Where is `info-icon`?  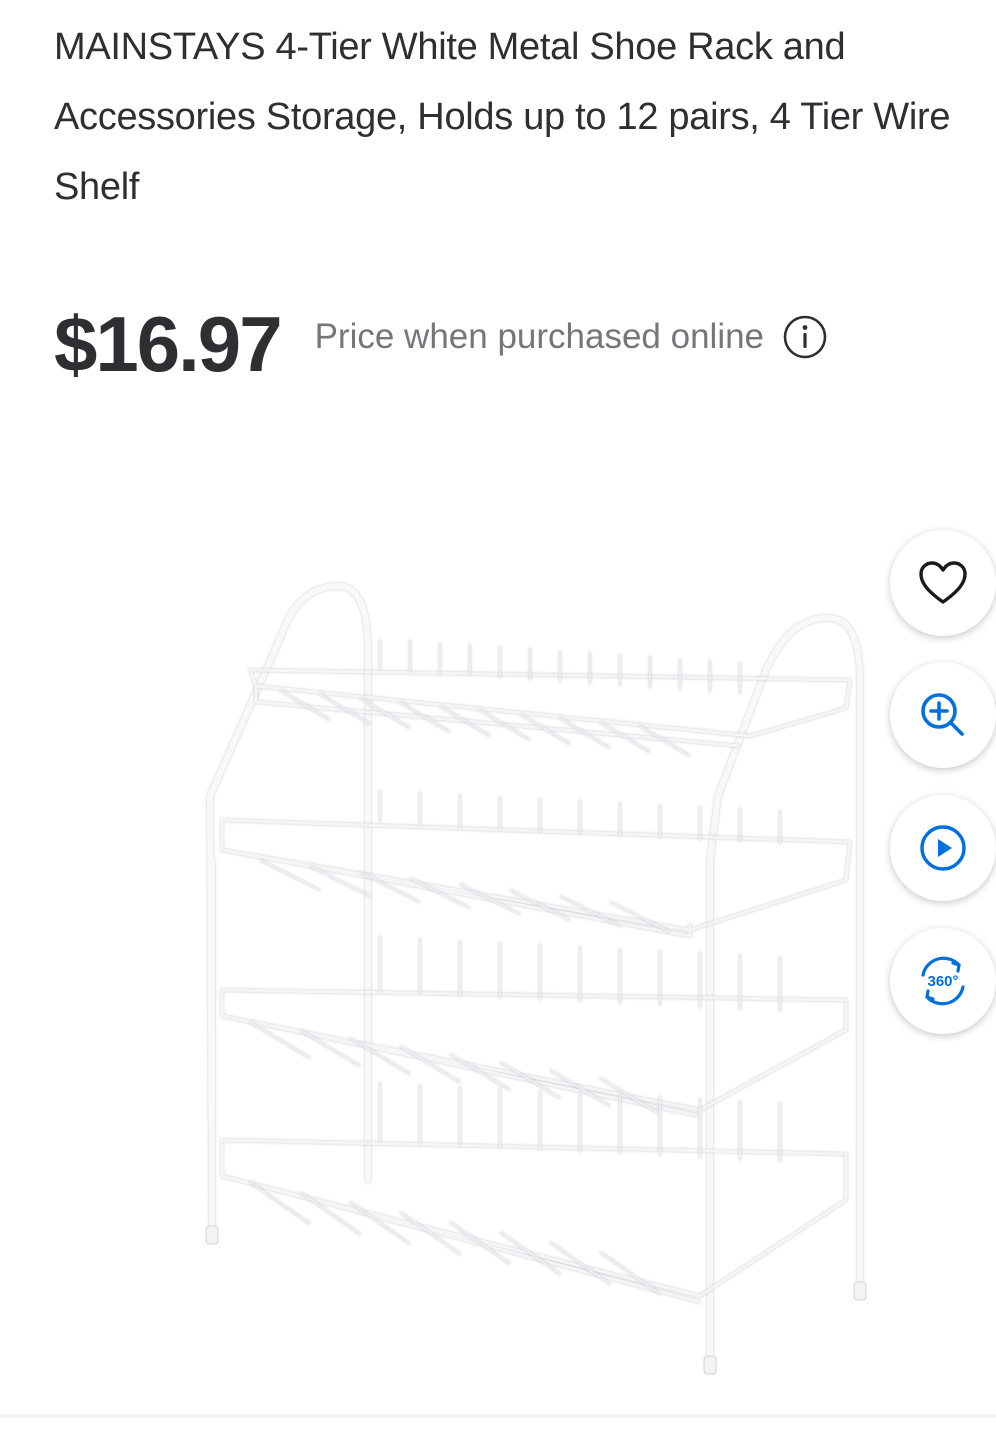
info-icon is located at coordinates (805, 337).